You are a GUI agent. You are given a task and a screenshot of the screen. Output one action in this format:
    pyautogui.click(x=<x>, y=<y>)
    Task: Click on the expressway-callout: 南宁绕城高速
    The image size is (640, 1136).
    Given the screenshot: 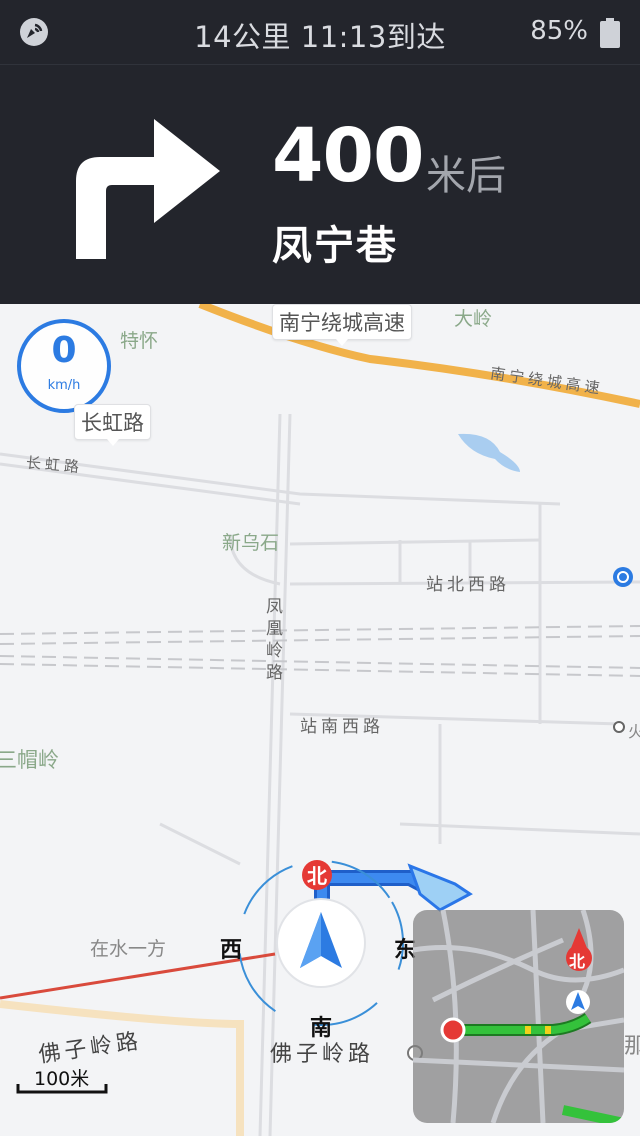 What is the action you would take?
    pyautogui.click(x=342, y=325)
    